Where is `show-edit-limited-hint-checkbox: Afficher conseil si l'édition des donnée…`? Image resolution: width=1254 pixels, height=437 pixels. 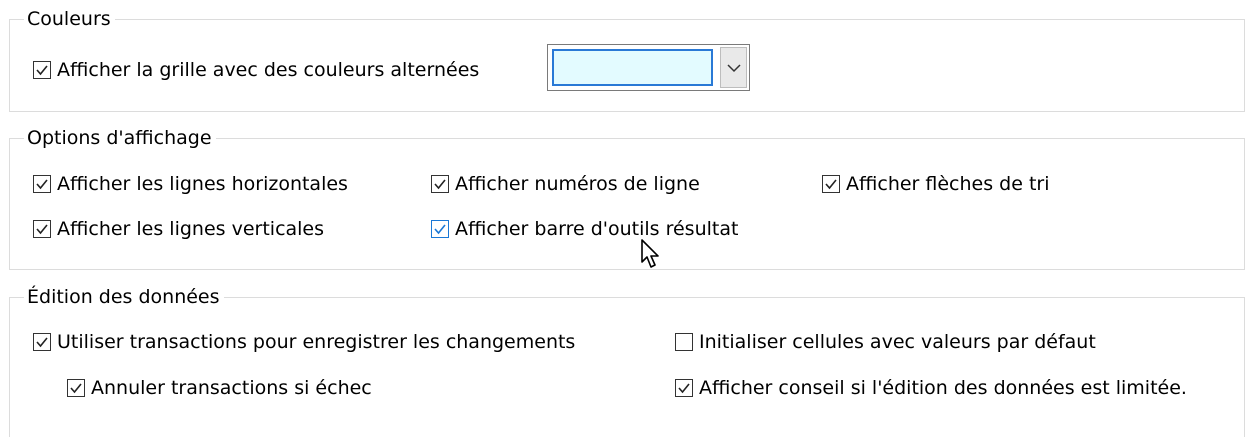 show-edit-limited-hint-checkbox: Afficher conseil si l'édition des donnée… is located at coordinates (931, 388).